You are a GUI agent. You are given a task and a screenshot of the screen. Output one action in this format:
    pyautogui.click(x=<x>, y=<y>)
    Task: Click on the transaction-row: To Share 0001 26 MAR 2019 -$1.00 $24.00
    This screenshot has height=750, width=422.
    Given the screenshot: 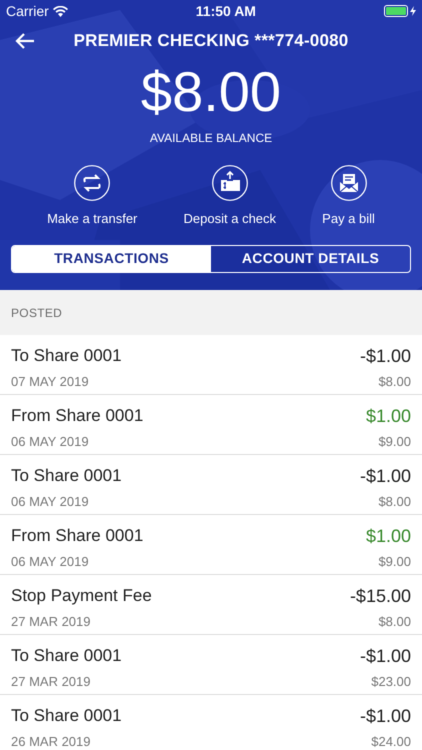 What is the action you would take?
    pyautogui.click(x=211, y=722)
    